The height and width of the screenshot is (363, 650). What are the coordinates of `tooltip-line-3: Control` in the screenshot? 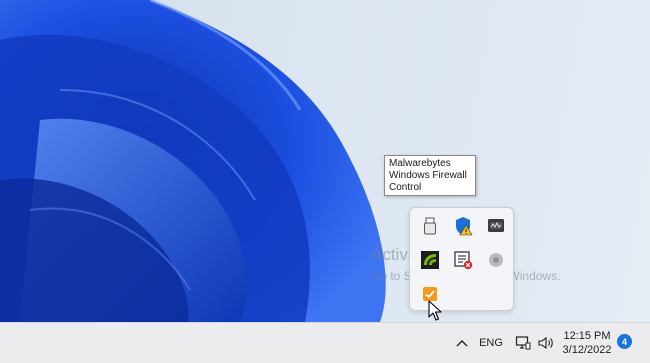 It's located at (405, 187).